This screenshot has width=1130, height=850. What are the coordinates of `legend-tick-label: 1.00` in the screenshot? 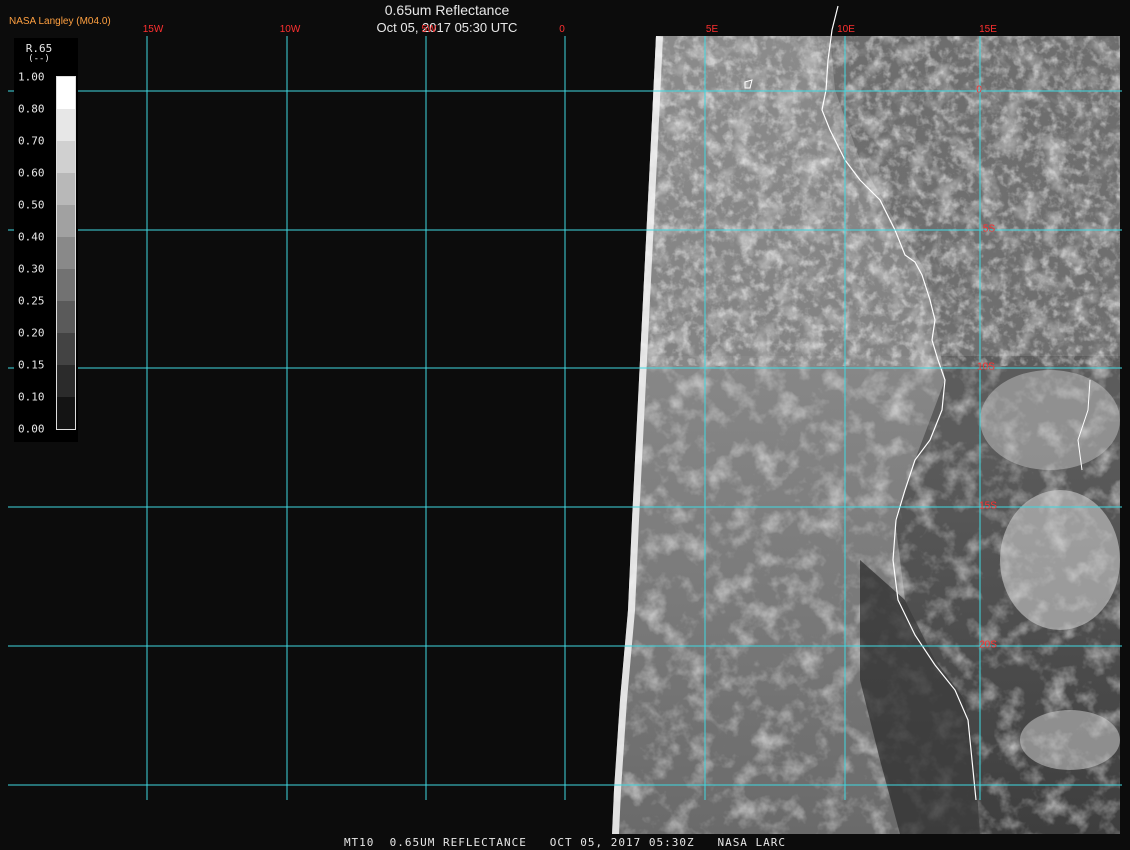 It's located at (31, 77).